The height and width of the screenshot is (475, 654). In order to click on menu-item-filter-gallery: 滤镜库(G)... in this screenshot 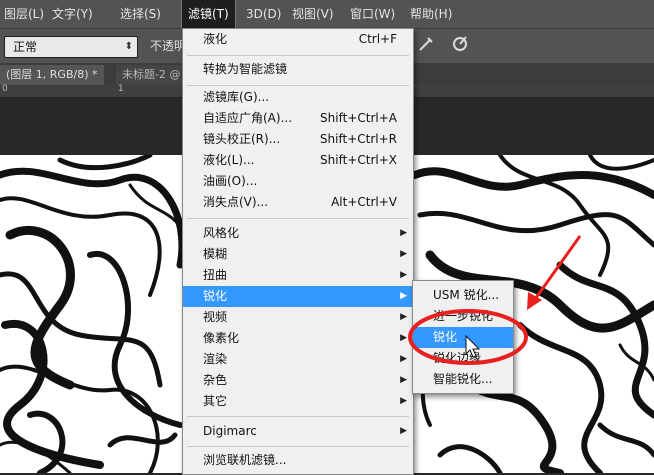, I will do `click(298, 97)`.